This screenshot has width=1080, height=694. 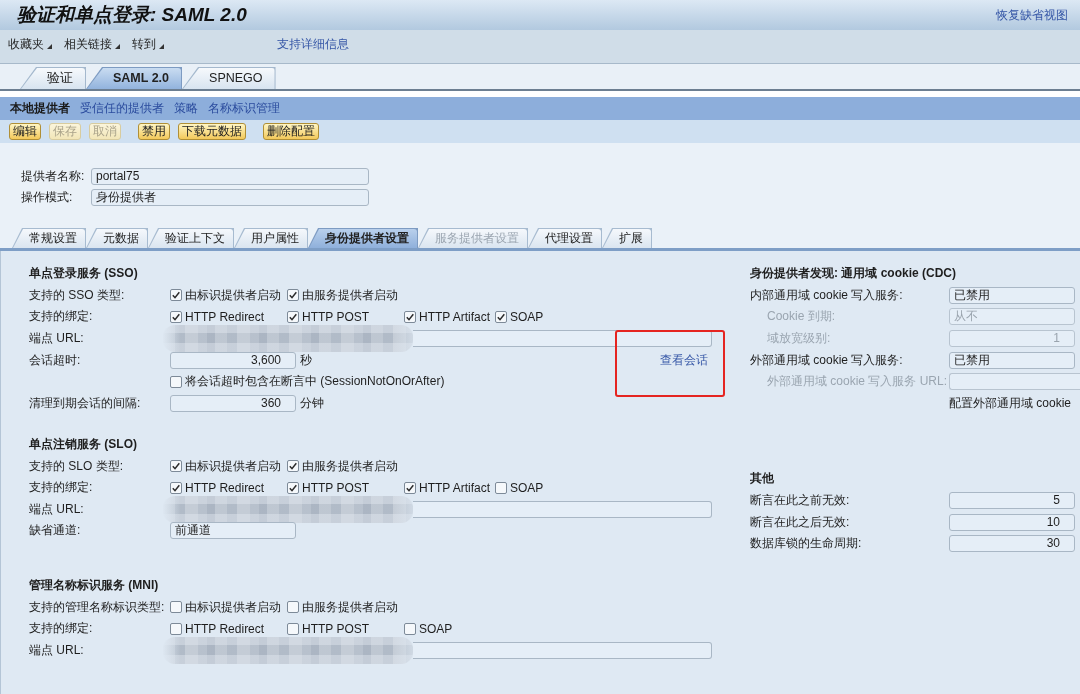 I want to click on nav-link: 本地提供者, so click(x=40, y=108).